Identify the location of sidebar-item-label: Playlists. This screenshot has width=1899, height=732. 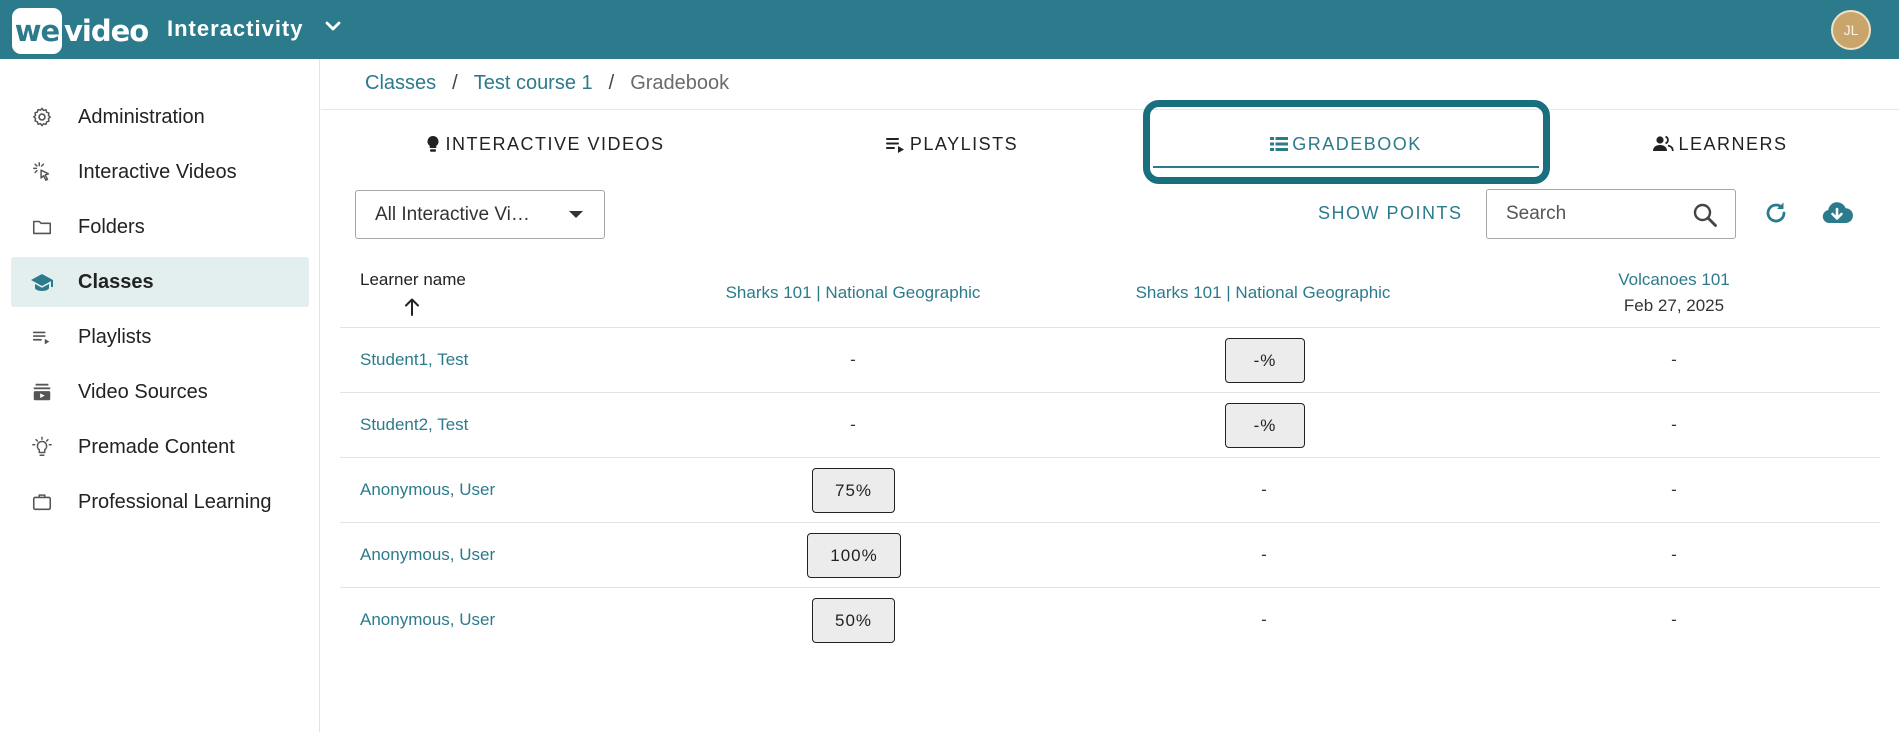
(115, 336).